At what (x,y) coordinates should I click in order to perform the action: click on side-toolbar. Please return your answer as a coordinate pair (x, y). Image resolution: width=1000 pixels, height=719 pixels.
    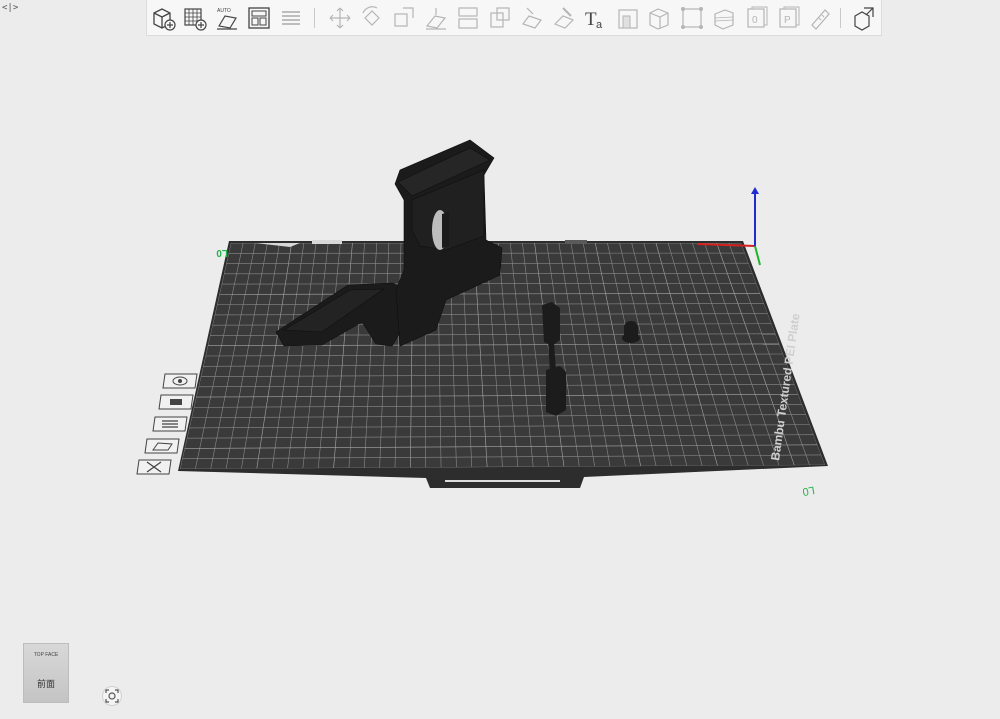
    Looking at the image, I should click on (169, 425).